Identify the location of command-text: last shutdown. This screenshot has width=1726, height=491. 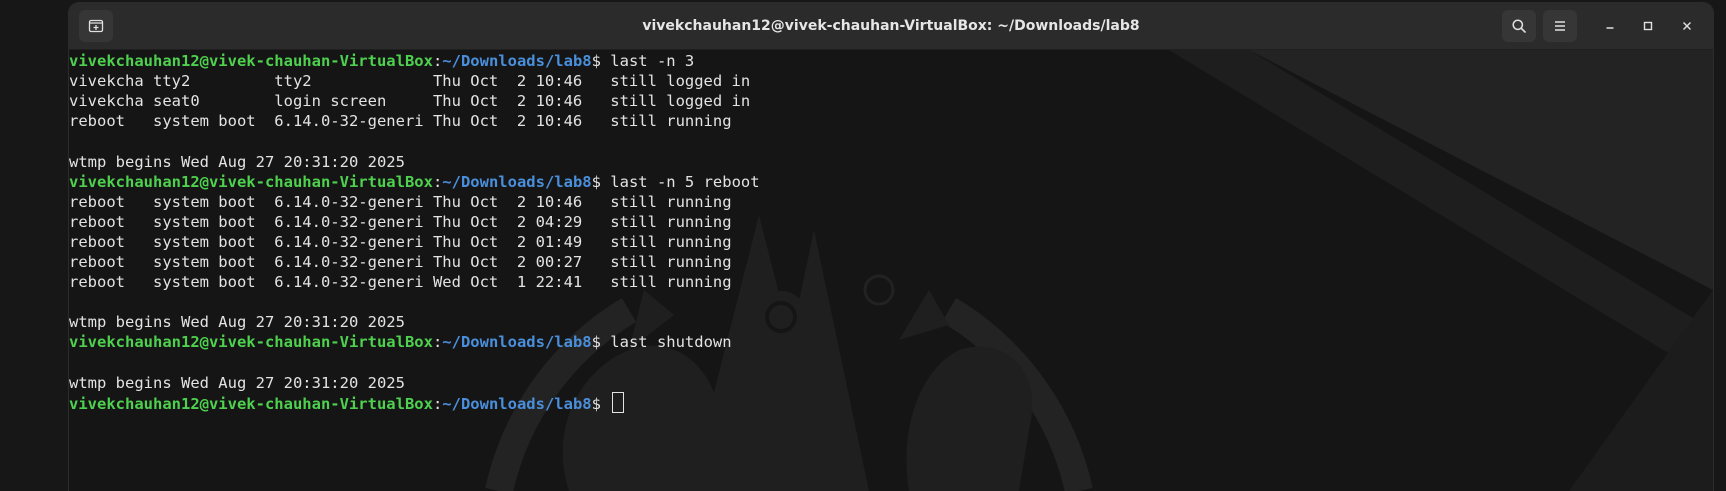
(671, 342).